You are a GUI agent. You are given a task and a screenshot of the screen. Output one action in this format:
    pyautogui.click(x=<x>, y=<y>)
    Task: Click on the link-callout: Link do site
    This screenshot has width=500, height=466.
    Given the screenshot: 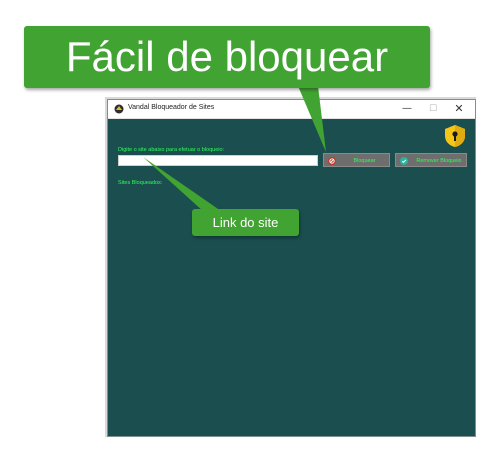 What is the action you would take?
    pyautogui.click(x=245, y=222)
    